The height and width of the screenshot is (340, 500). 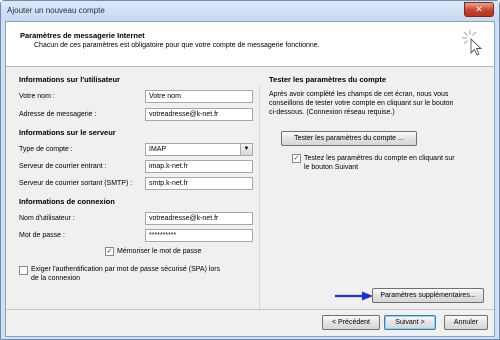 What do you see at coordinates (47, 218) in the screenshot?
I see `username-label: Nom d'utilisateur :` at bounding box center [47, 218].